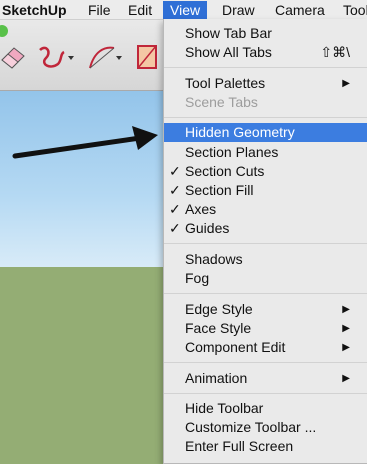 The height and width of the screenshot is (464, 367). What do you see at coordinates (240, 132) in the screenshot?
I see `menu-item-label: Hidden Geometry` at bounding box center [240, 132].